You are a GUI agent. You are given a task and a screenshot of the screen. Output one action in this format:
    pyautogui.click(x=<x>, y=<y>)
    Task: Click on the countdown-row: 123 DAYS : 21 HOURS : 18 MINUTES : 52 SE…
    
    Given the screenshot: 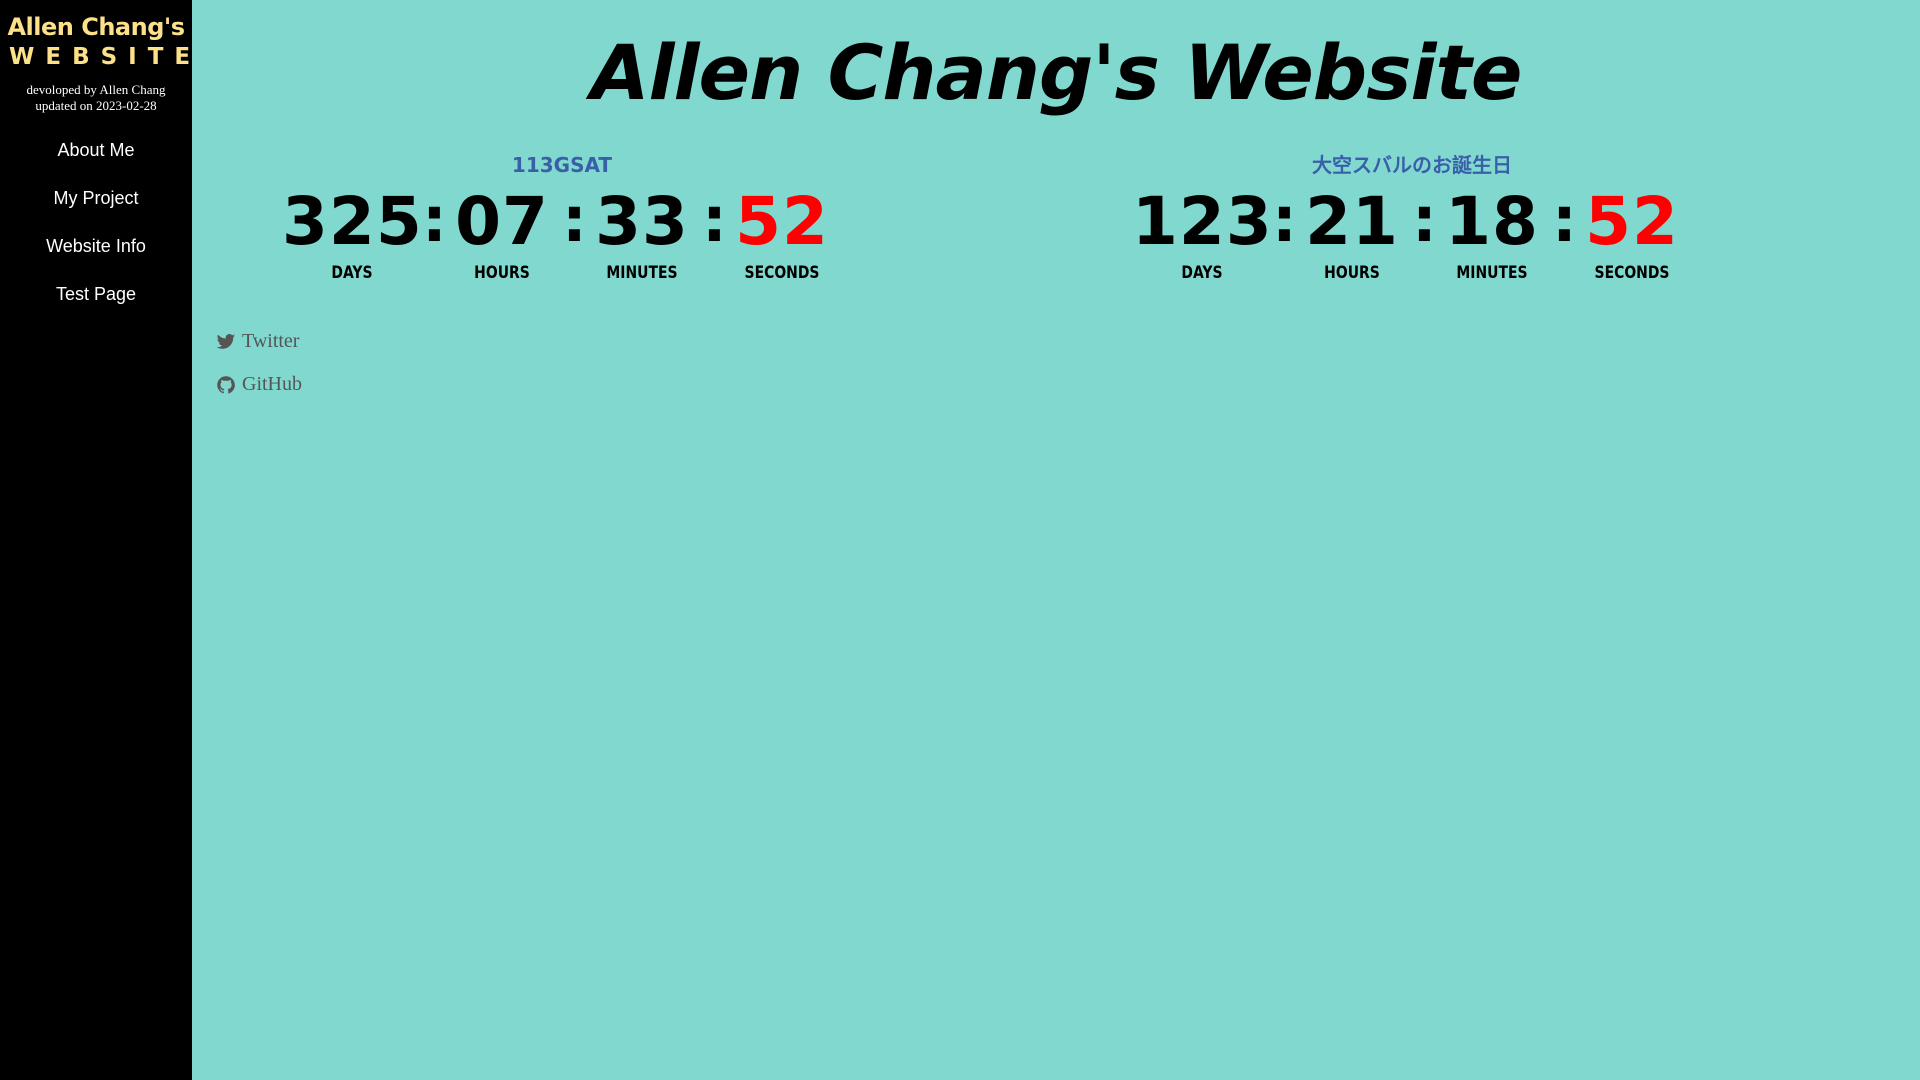 What is the action you would take?
    pyautogui.click(x=1412, y=234)
    